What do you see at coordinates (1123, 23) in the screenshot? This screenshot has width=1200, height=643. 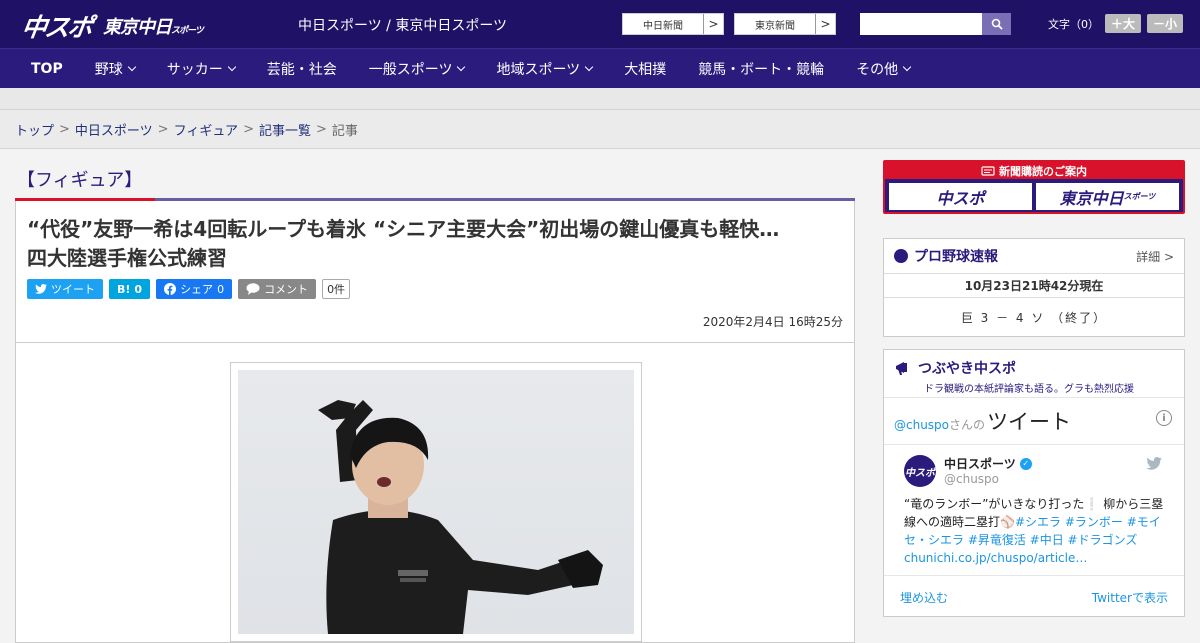 I see `font-increase-button: ＋大` at bounding box center [1123, 23].